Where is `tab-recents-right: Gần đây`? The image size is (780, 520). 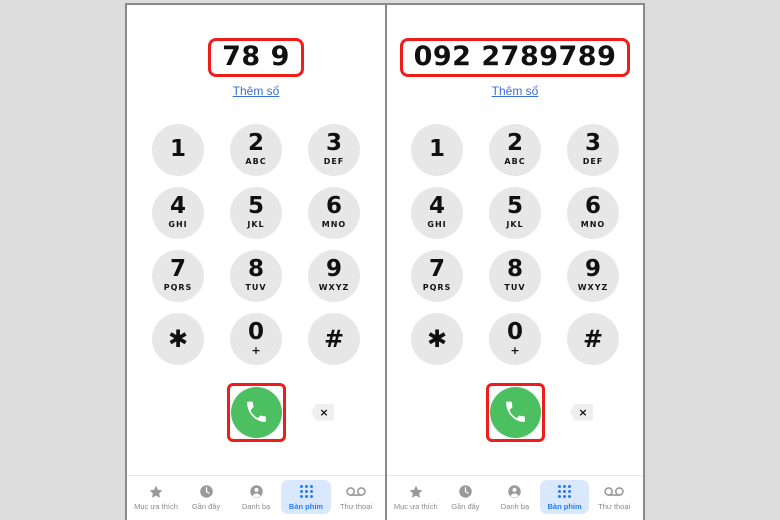
tab-recents-right: Gần đây is located at coordinates (466, 497).